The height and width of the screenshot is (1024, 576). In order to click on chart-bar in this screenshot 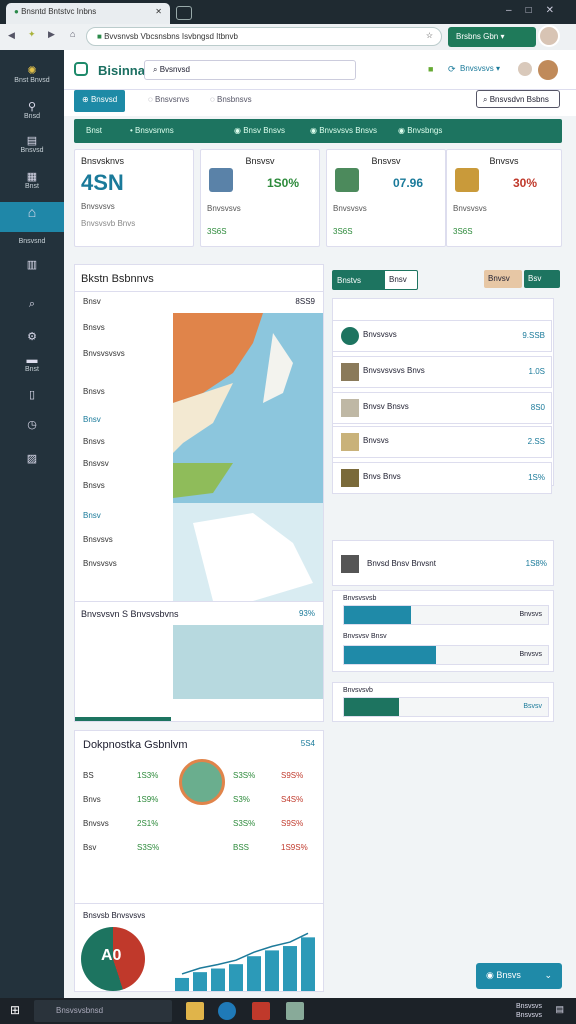, I will do `click(290, 968)`.